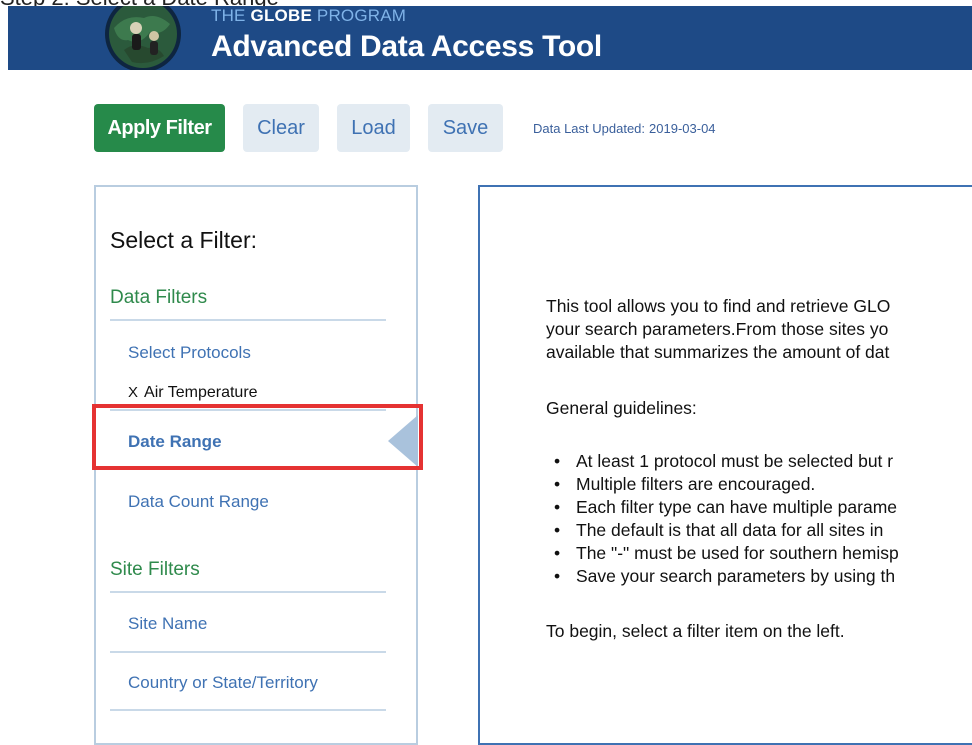 The image size is (972, 745). I want to click on guidelines-title: General guidelines:, so click(621, 408).